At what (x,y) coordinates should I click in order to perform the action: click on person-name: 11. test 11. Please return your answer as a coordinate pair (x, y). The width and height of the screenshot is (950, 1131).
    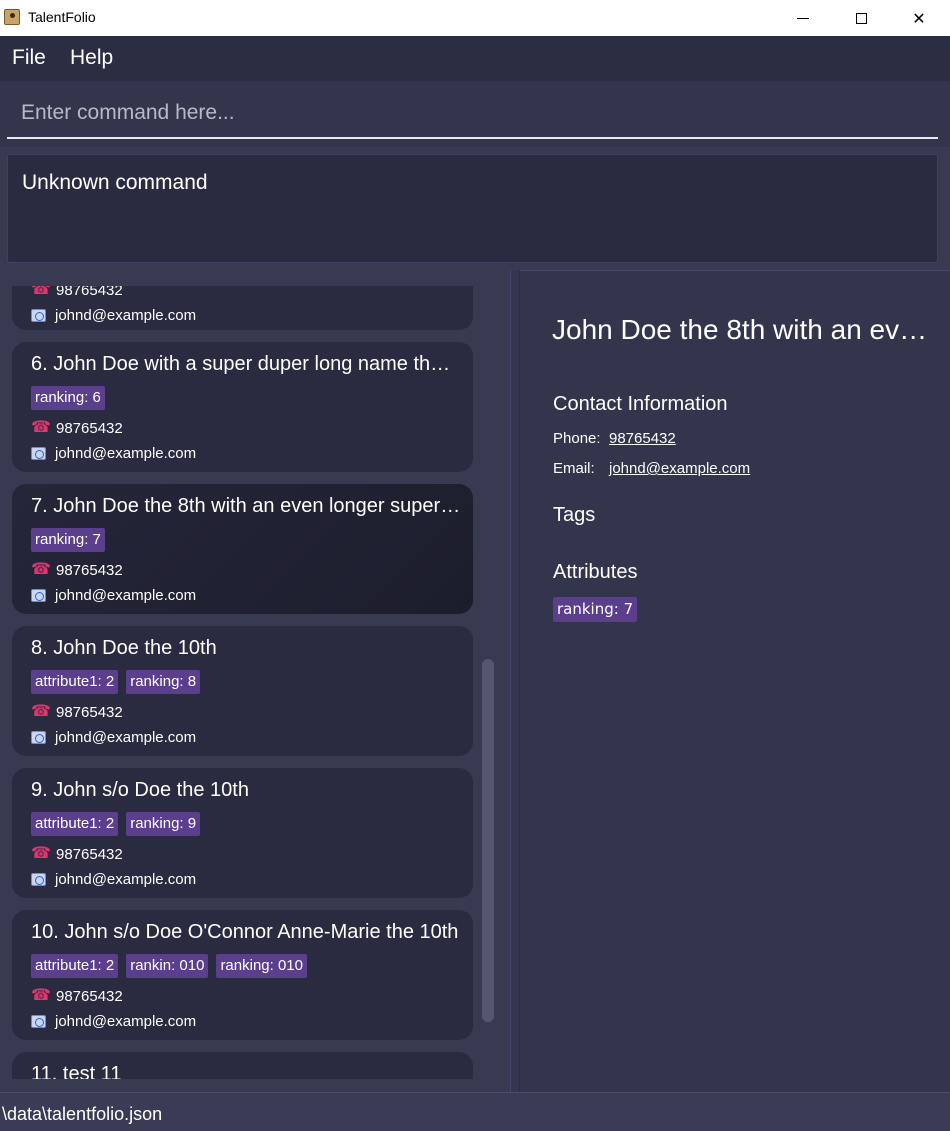
    Looking at the image, I should click on (76, 1071).